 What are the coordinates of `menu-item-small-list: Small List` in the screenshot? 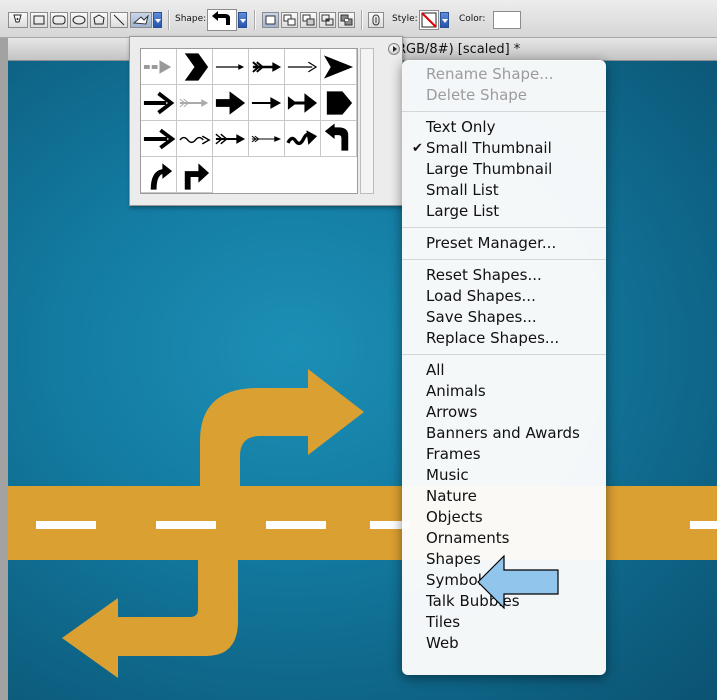 It's located at (504, 190).